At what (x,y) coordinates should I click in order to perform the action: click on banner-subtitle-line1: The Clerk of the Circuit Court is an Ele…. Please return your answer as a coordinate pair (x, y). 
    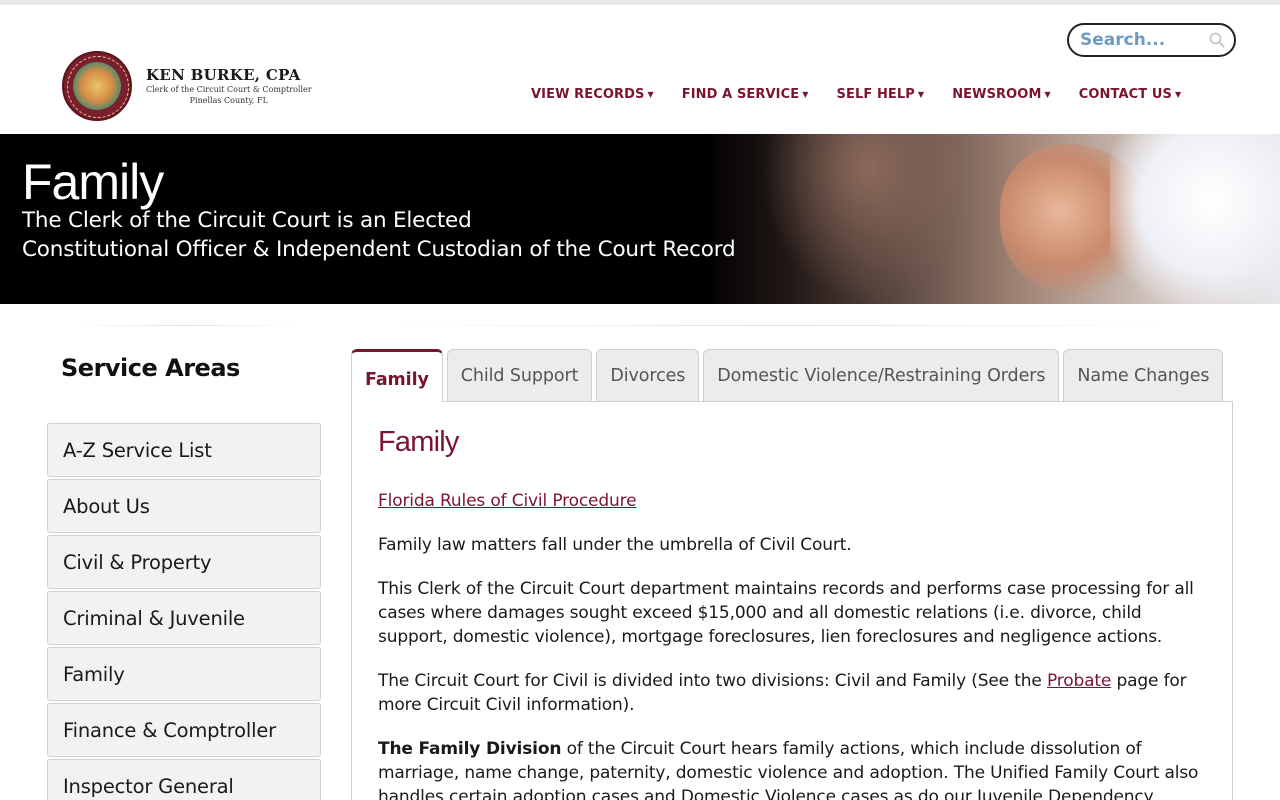
    Looking at the image, I should click on (247, 220).